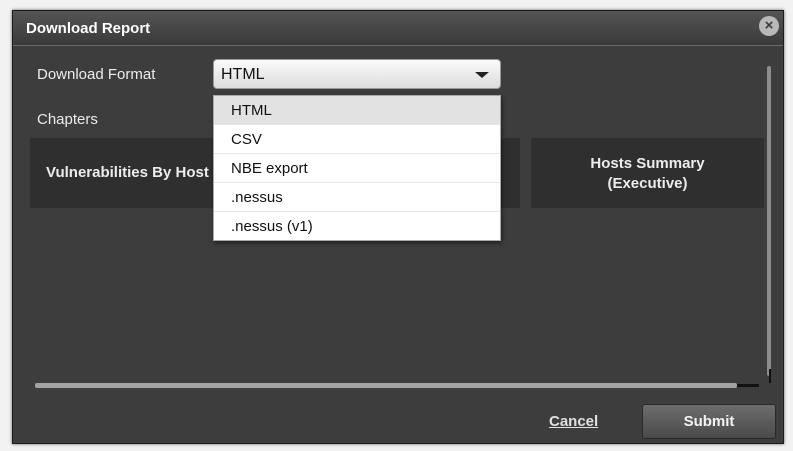  I want to click on chapter-label: Vulnerabilities By Host, so click(127, 172).